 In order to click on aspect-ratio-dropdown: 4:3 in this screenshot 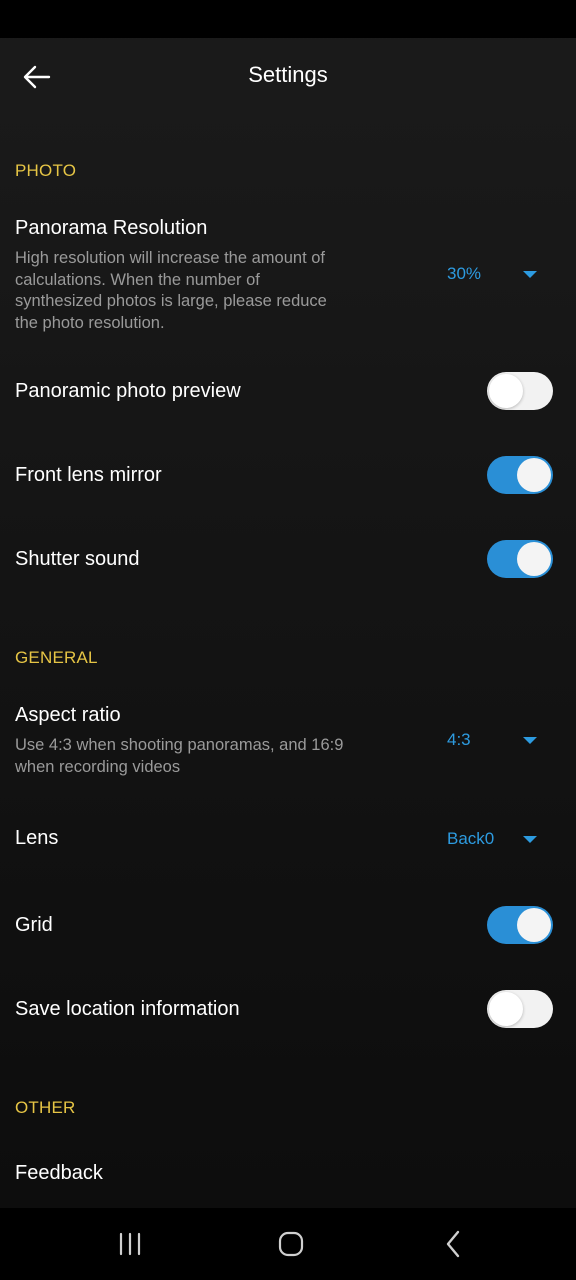, I will do `click(492, 740)`.